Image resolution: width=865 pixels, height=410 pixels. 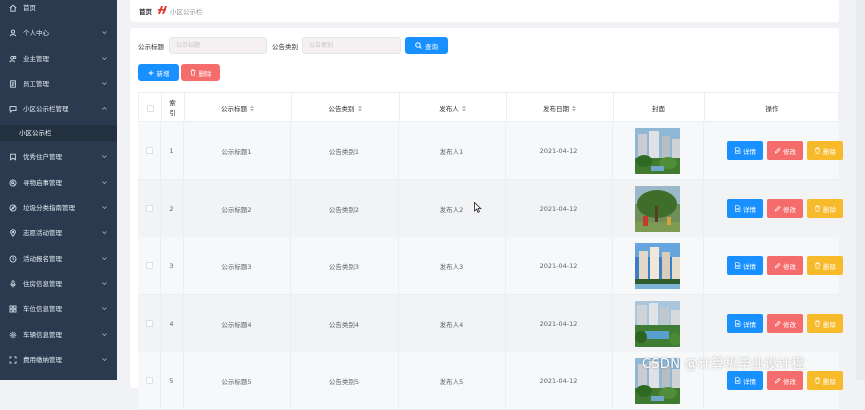 What do you see at coordinates (860, 190) in the screenshot?
I see `page-scrollbar` at bounding box center [860, 190].